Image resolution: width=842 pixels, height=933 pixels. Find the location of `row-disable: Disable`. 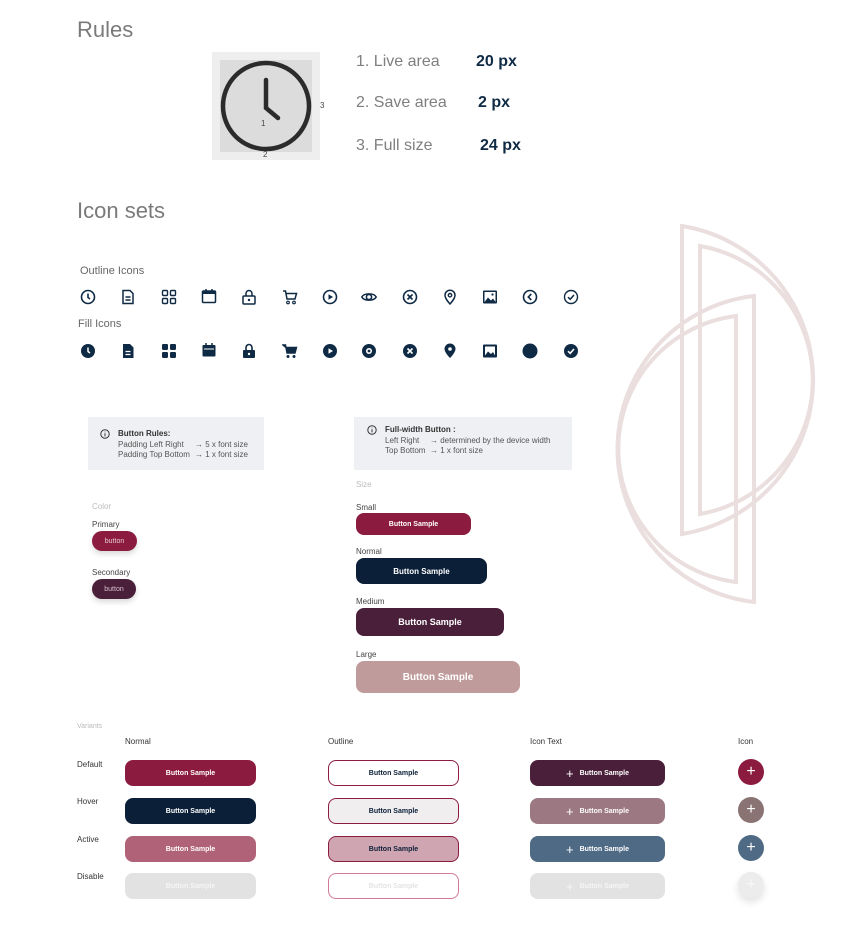

row-disable: Disable is located at coordinates (90, 876).